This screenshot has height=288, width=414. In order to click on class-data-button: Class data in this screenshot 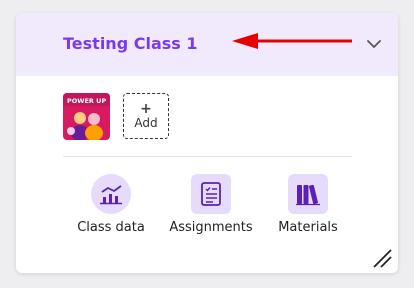, I will do `click(111, 204)`.